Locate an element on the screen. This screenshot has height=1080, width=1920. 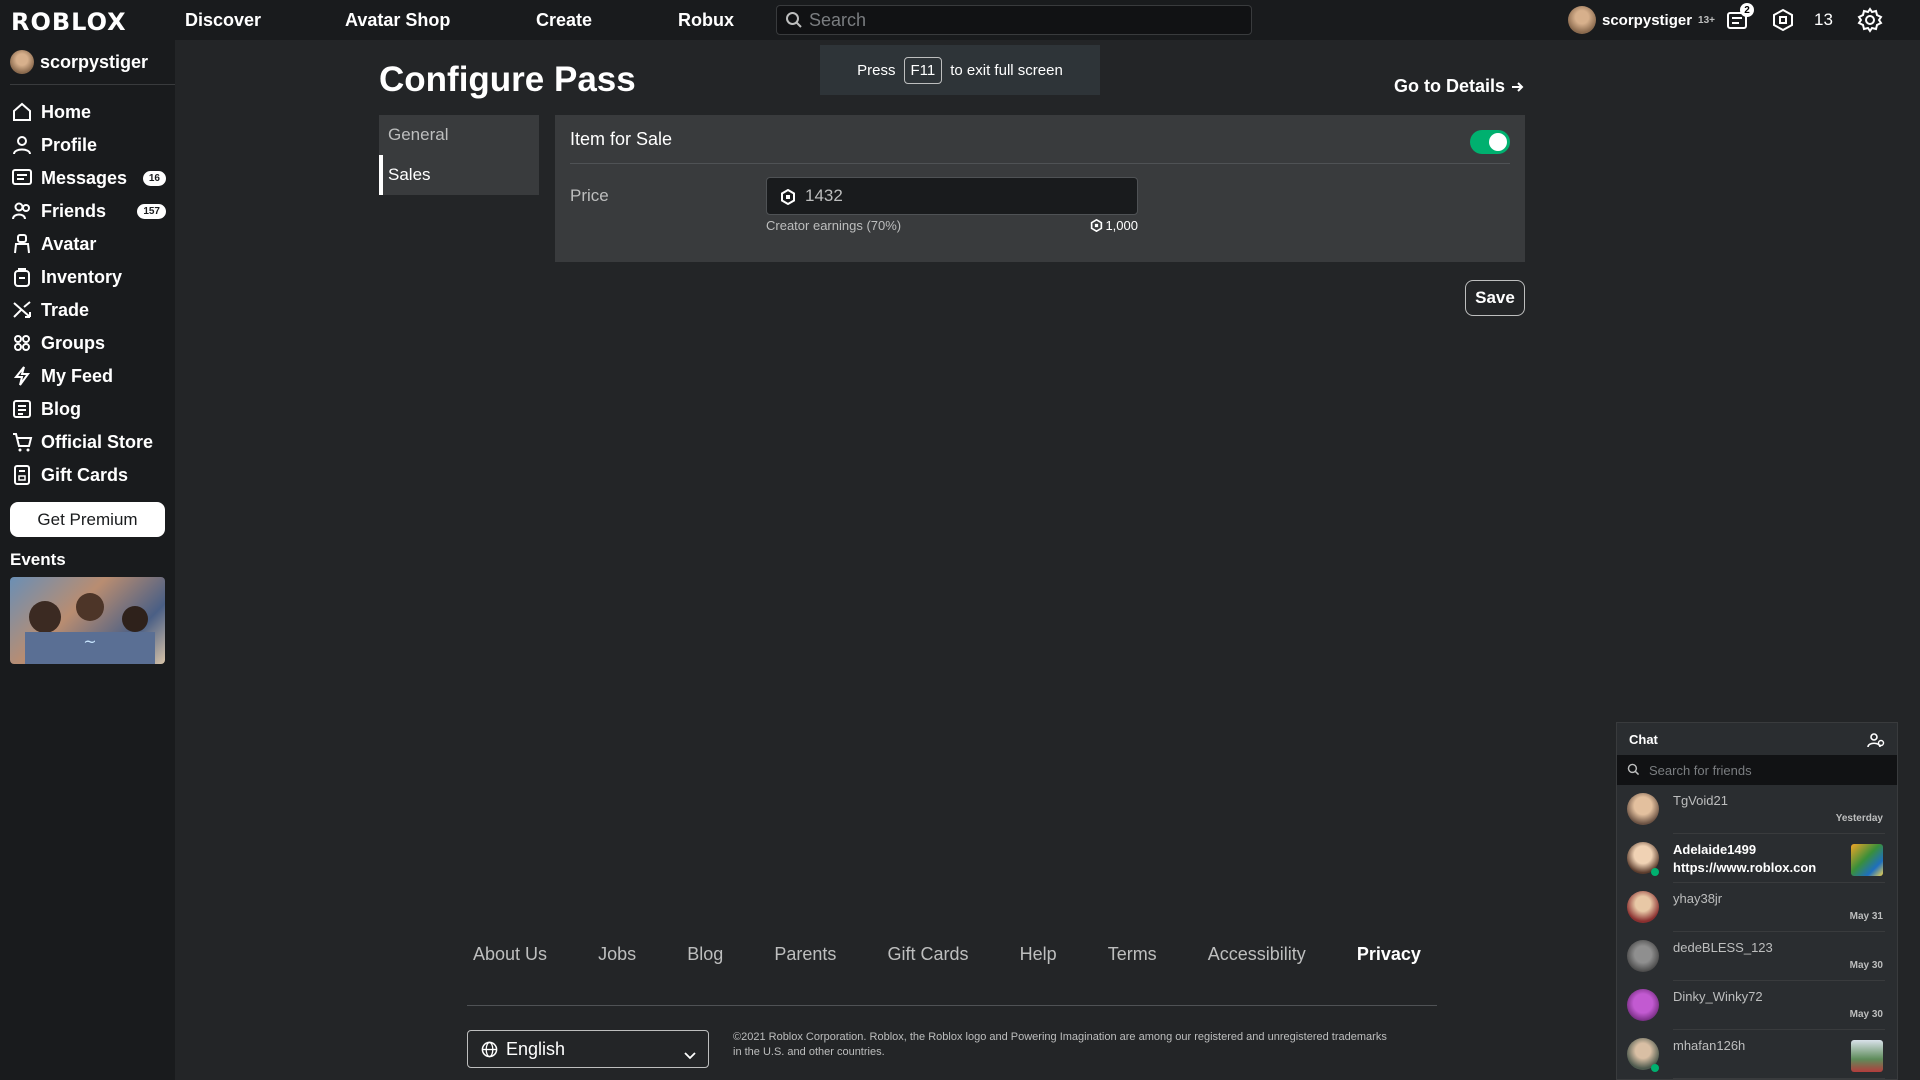
chat-contact-name: yhay38jr is located at coordinates (1698, 898).